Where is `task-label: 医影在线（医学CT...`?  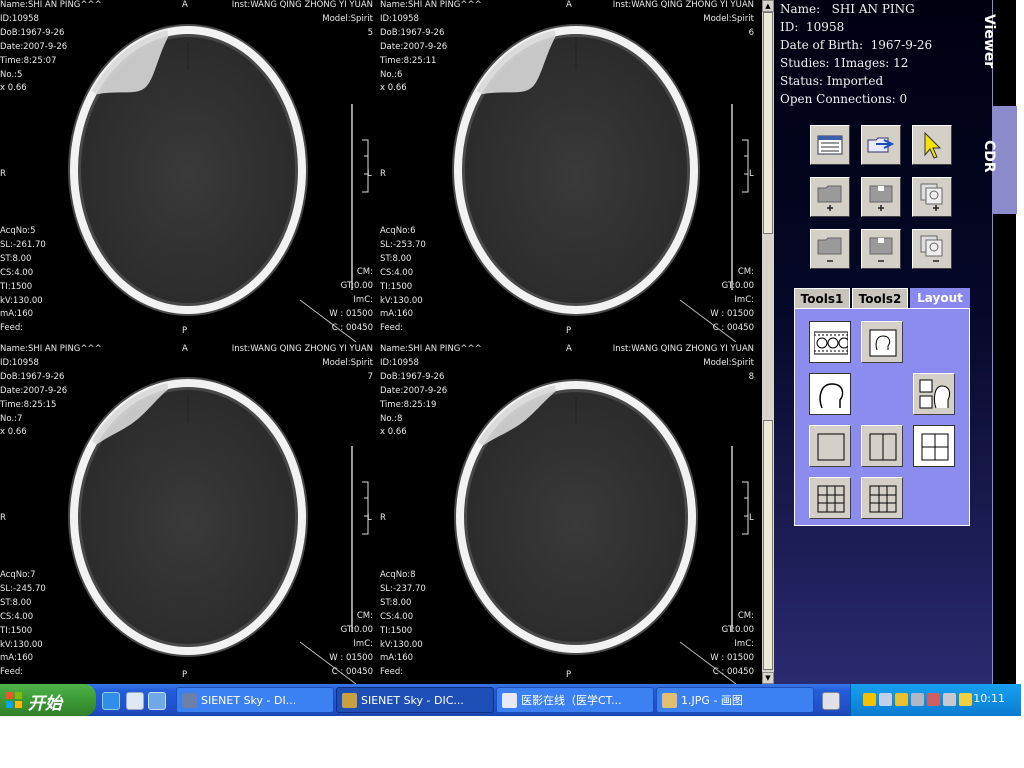 task-label: 医影在线（医学CT... is located at coordinates (571, 700).